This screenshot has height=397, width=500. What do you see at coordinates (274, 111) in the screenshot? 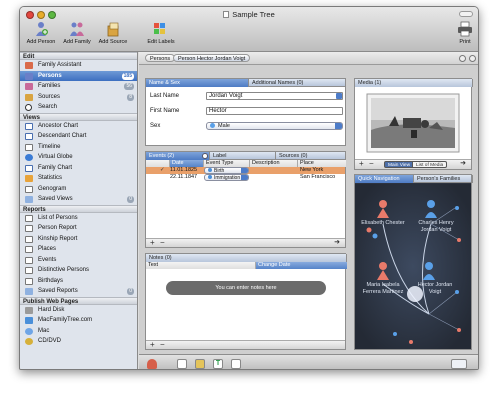
I see `first-name-field: Hector` at bounding box center [274, 111].